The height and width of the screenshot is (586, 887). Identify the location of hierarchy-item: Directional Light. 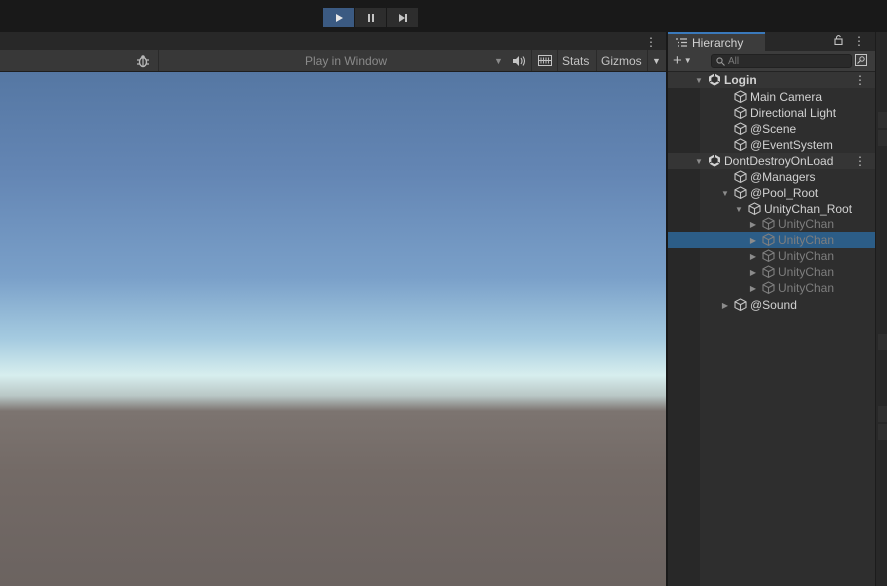
(771, 113).